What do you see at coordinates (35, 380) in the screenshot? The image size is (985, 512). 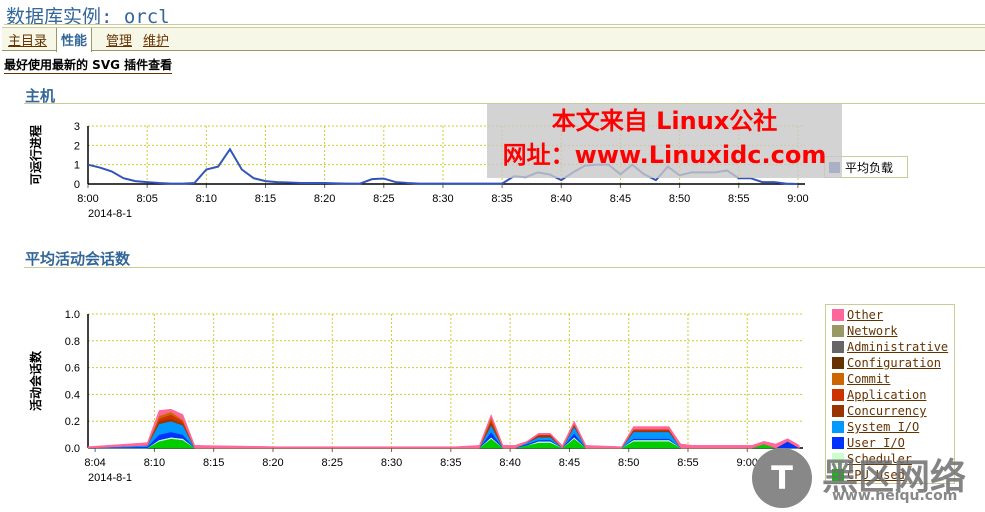 I see `y-axis-label: 活动会话数` at bounding box center [35, 380].